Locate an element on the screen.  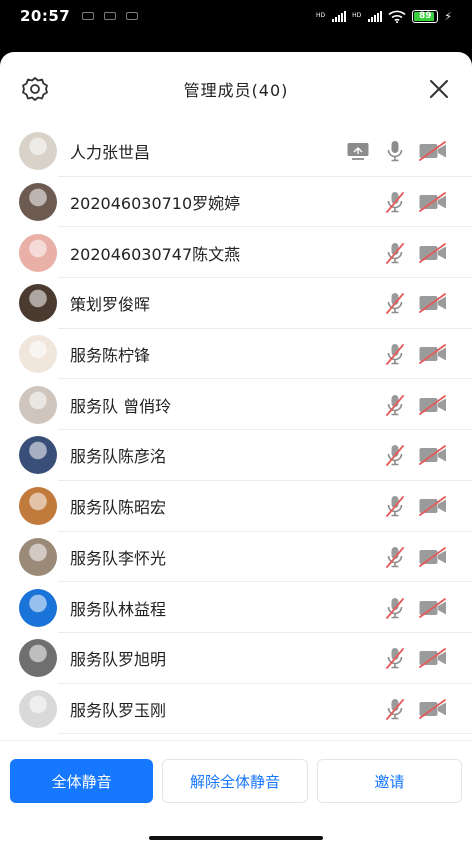
member-name: 服务队罗旭明 is located at coordinates (118, 660).